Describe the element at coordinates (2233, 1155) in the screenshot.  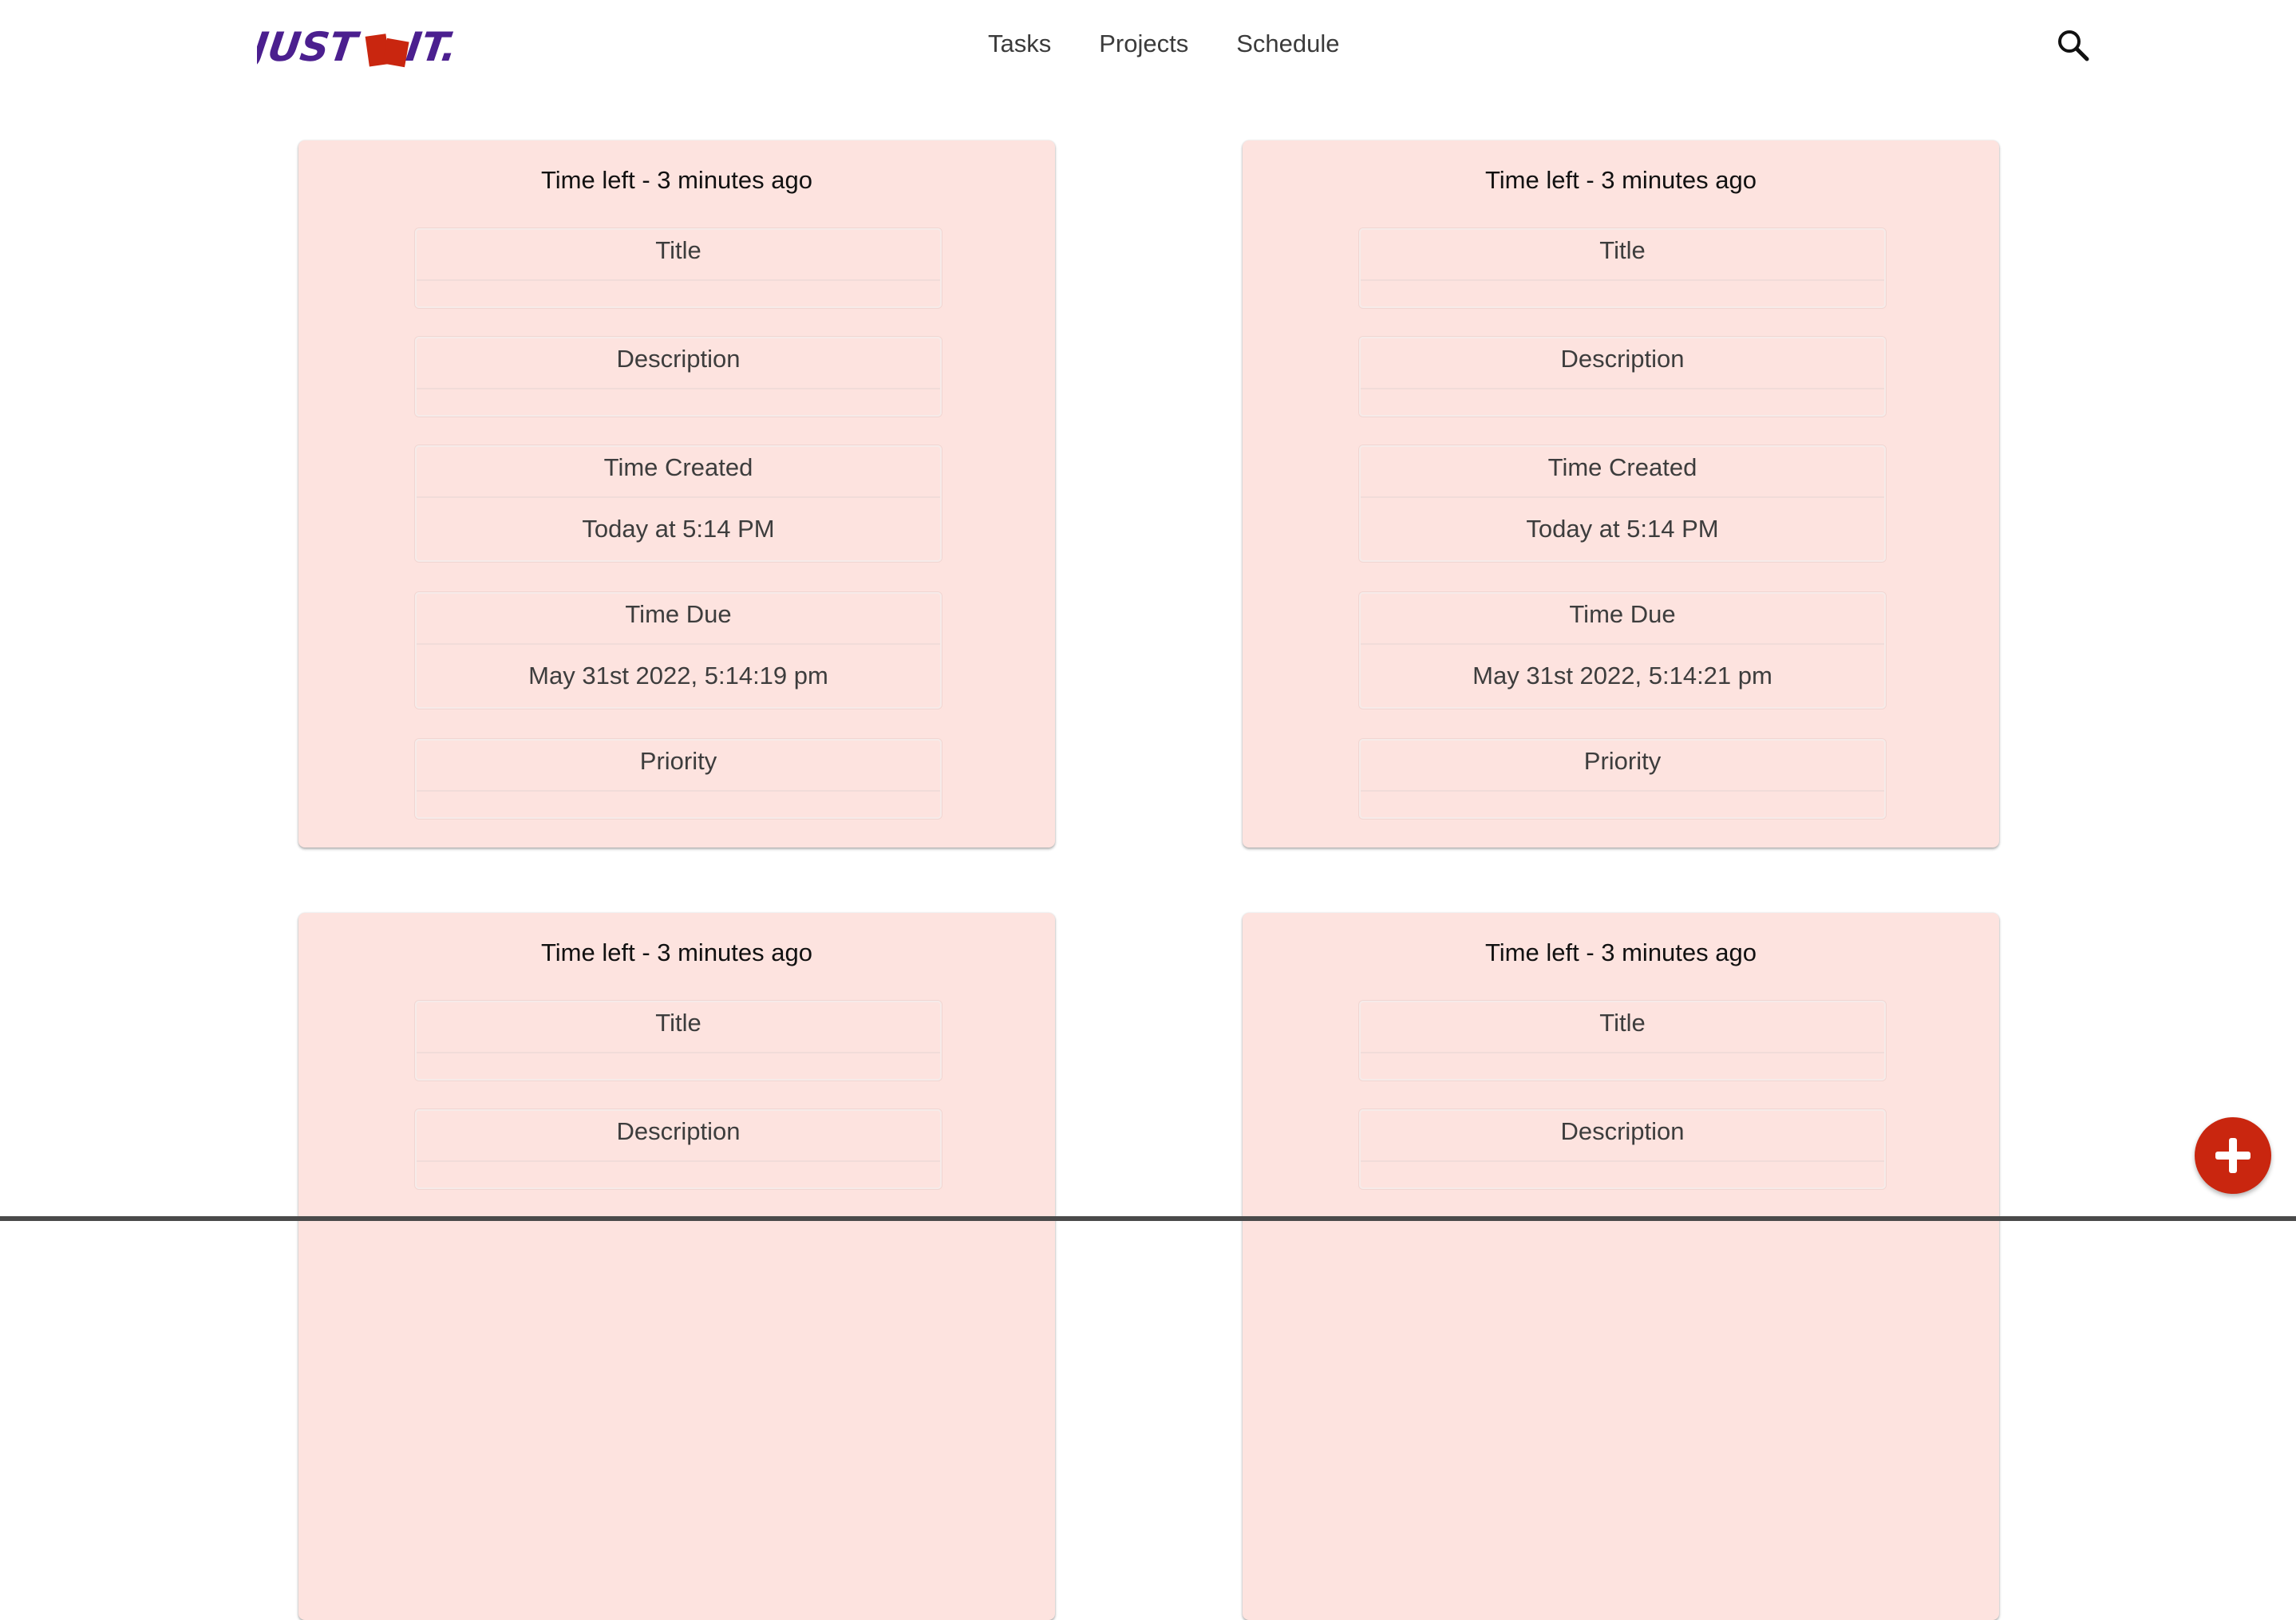
I see `add-task-button` at that location.